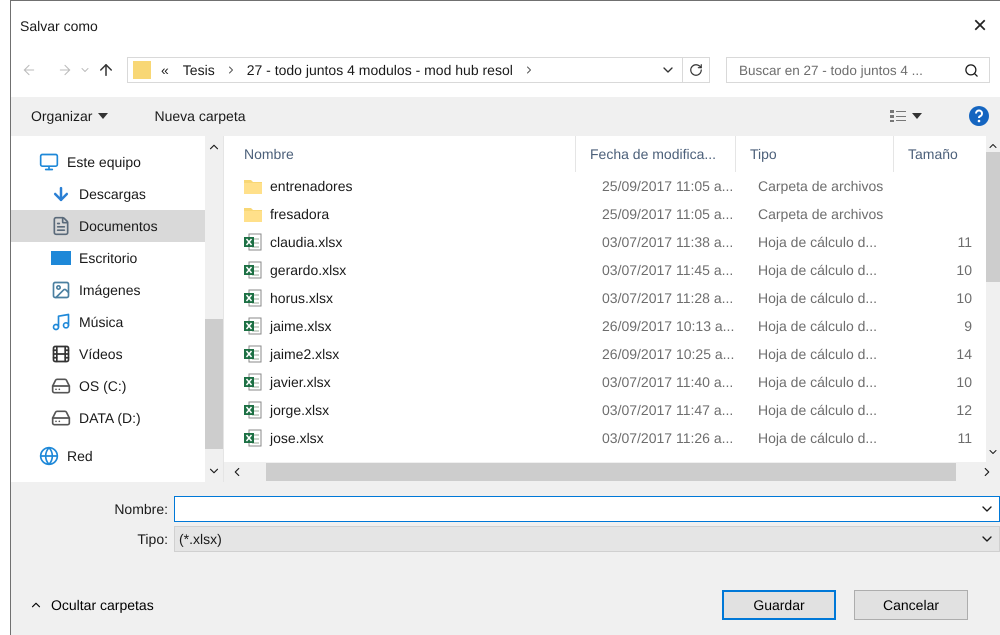 This screenshot has width=1000, height=635. Describe the element at coordinates (964, 410) in the screenshot. I see `table-cell-text: 12` at that location.